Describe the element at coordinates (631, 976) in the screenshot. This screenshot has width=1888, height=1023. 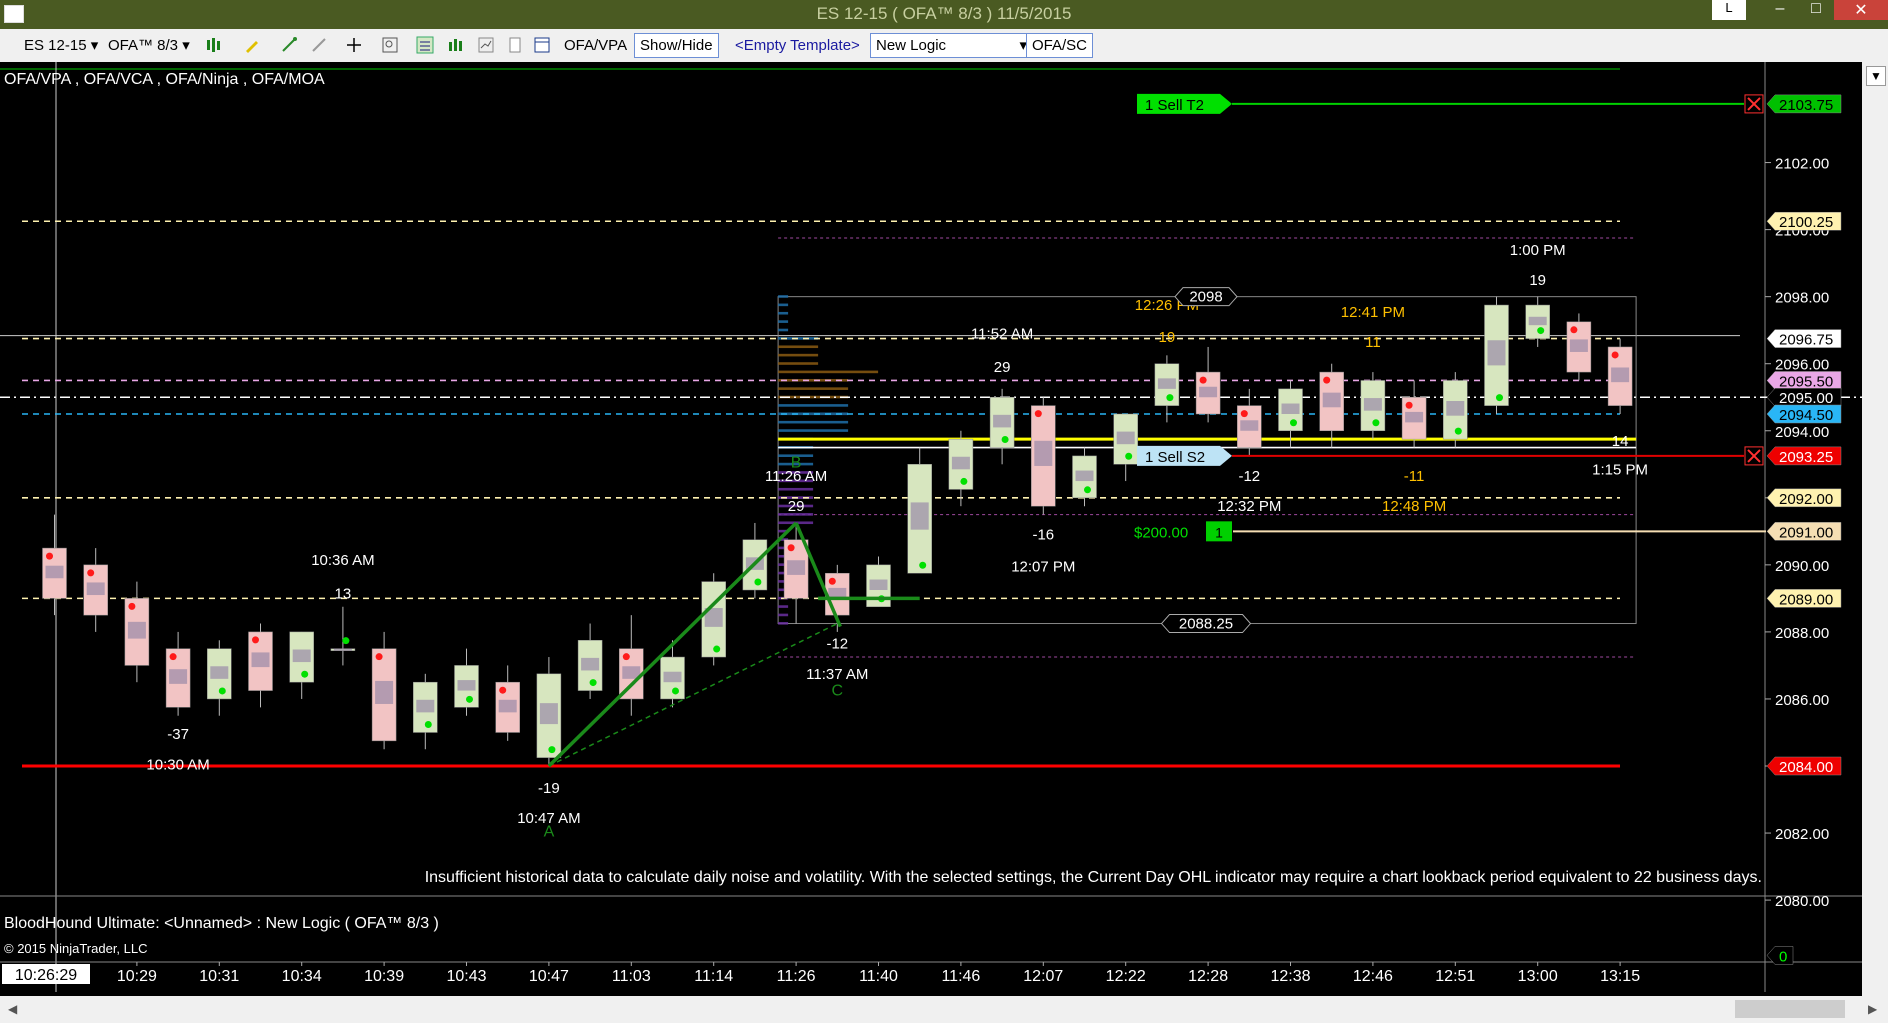
I see `x-tick-label: 11:03` at that location.